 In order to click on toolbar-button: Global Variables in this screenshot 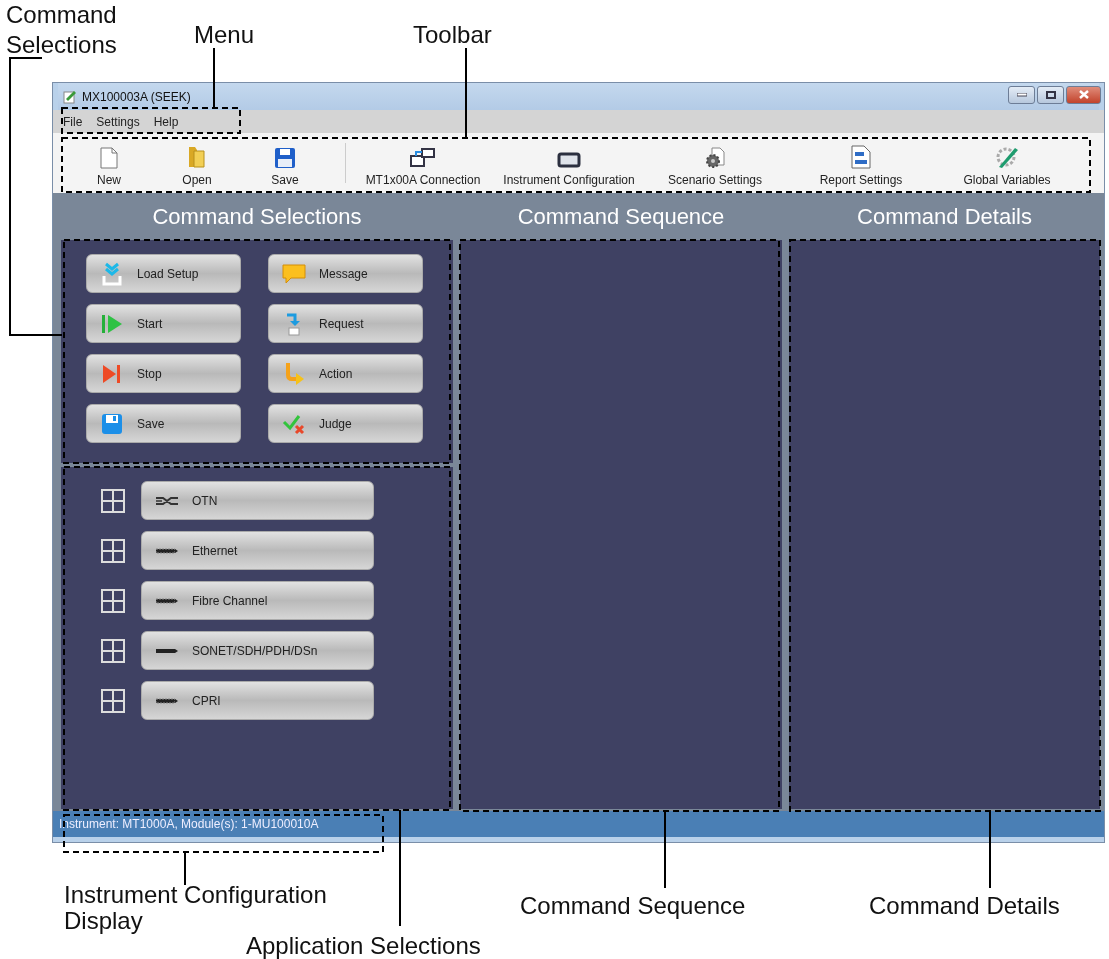, I will do `click(1007, 163)`.